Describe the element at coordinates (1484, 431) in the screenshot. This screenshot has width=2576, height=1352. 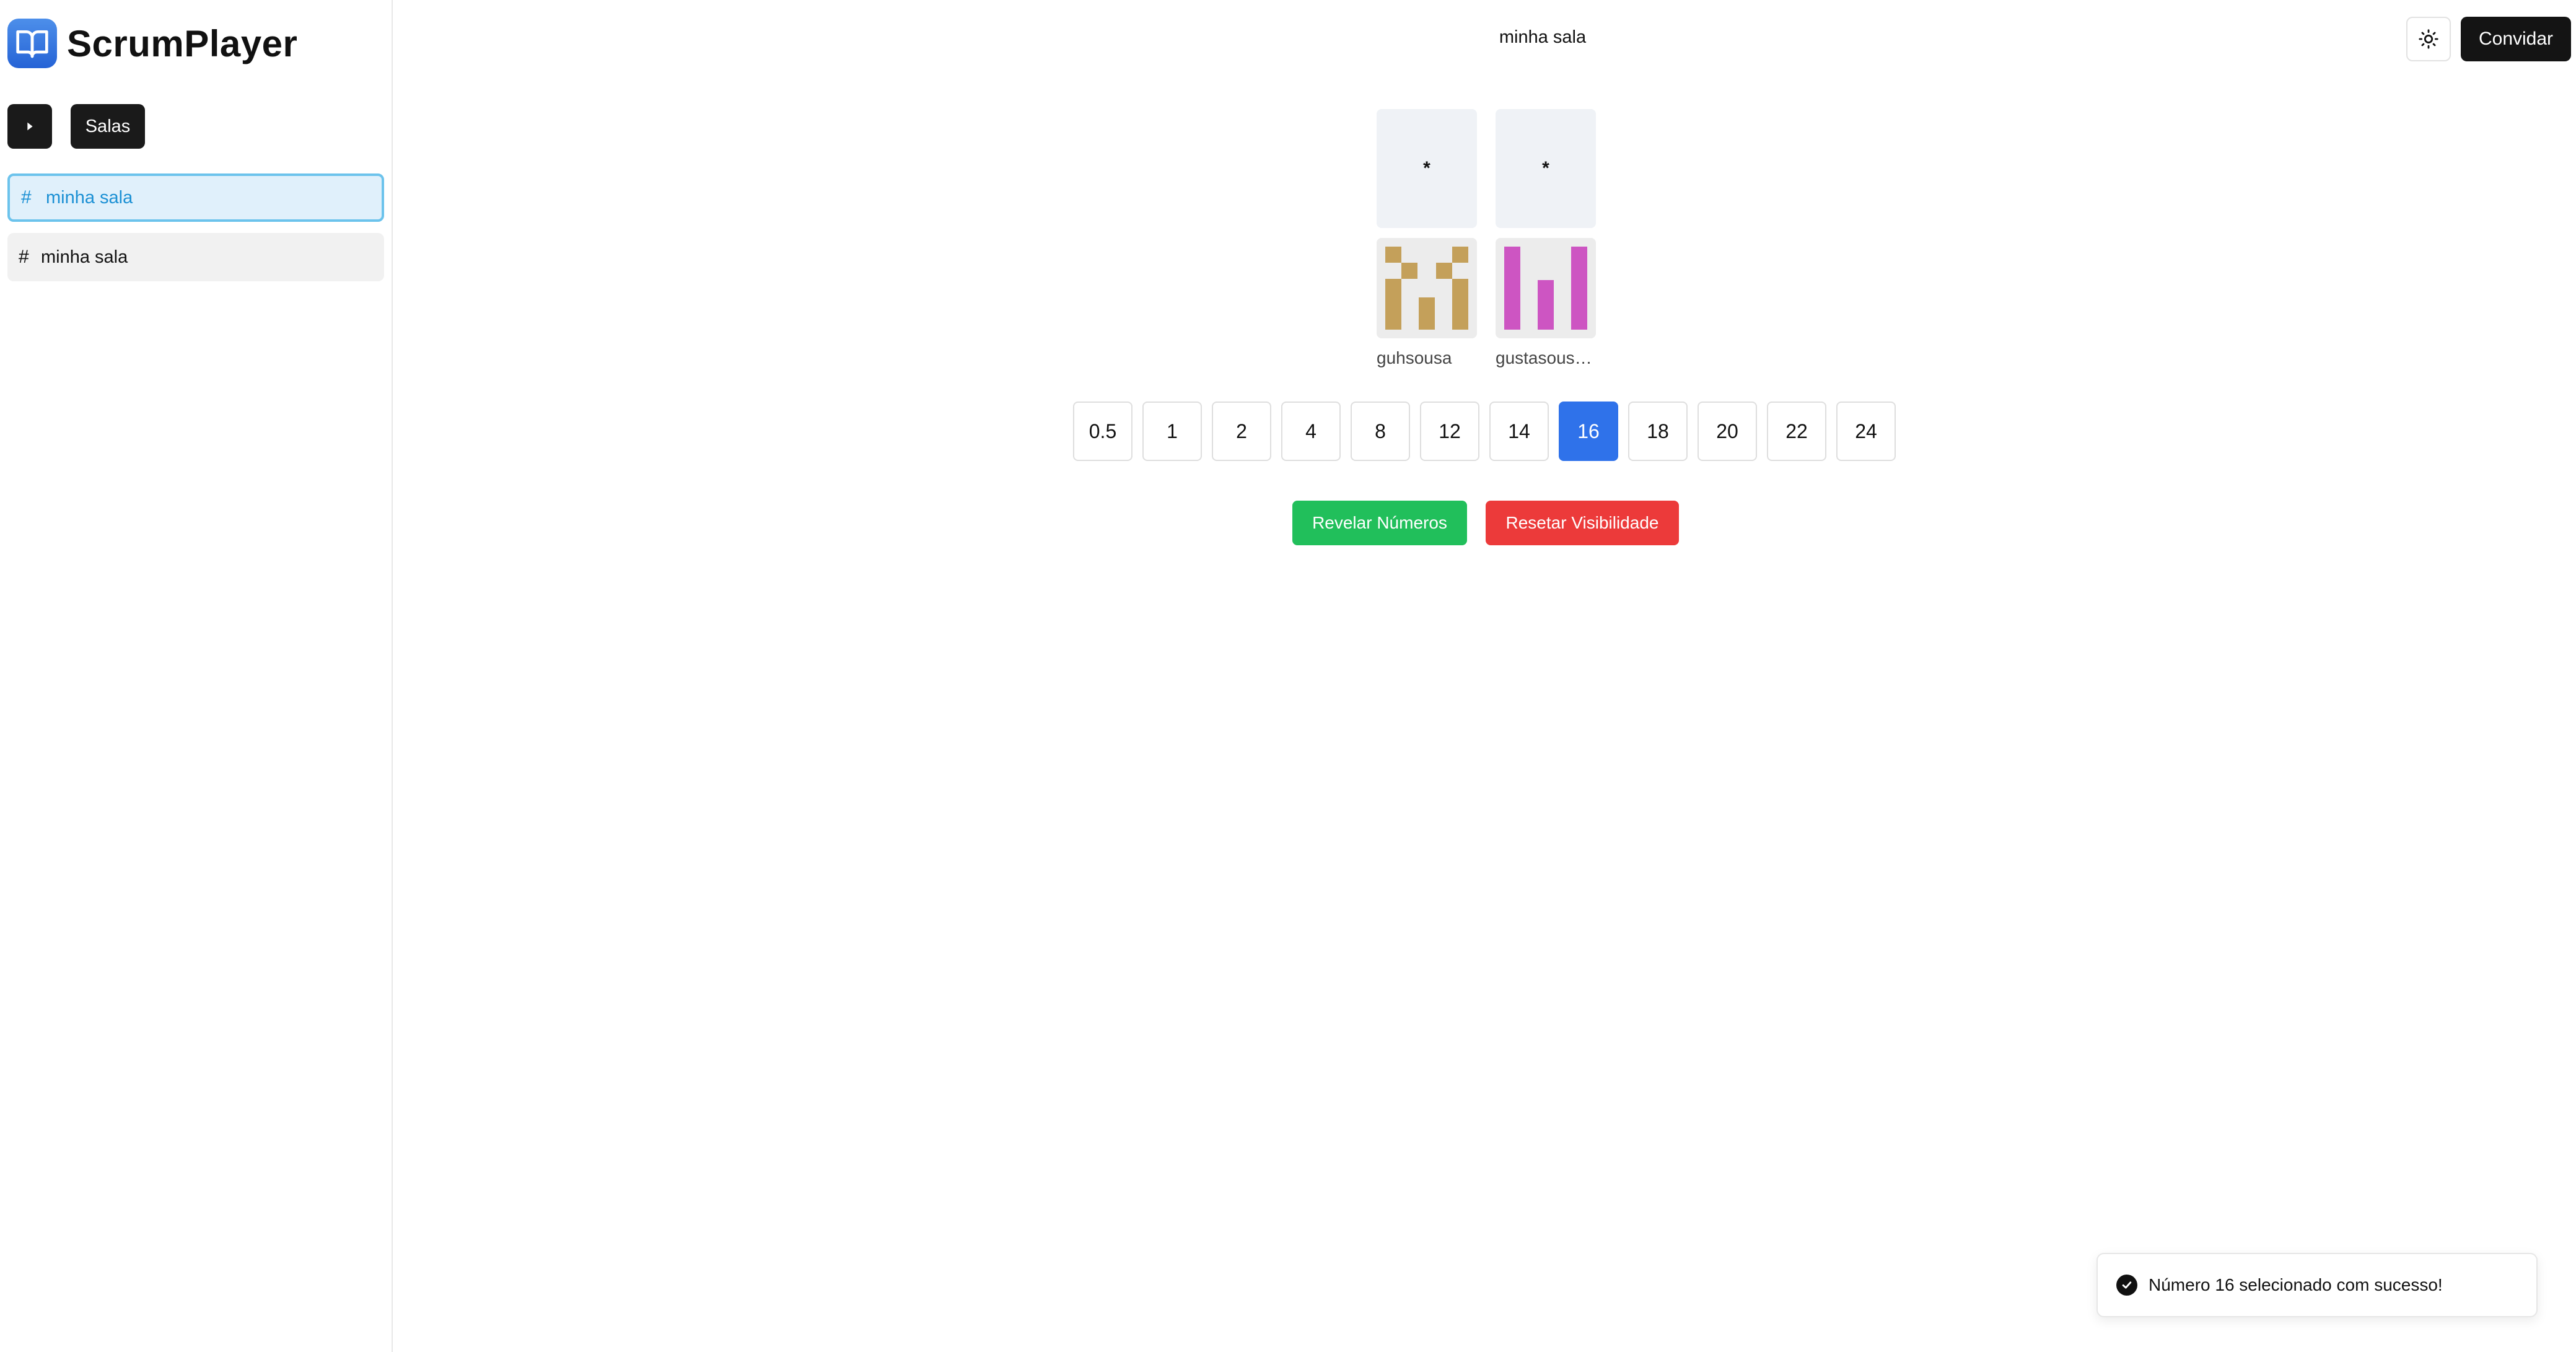
I see `number-deck: 0.5 1 2 4 8 12 14 16 18 20 22 24` at that location.